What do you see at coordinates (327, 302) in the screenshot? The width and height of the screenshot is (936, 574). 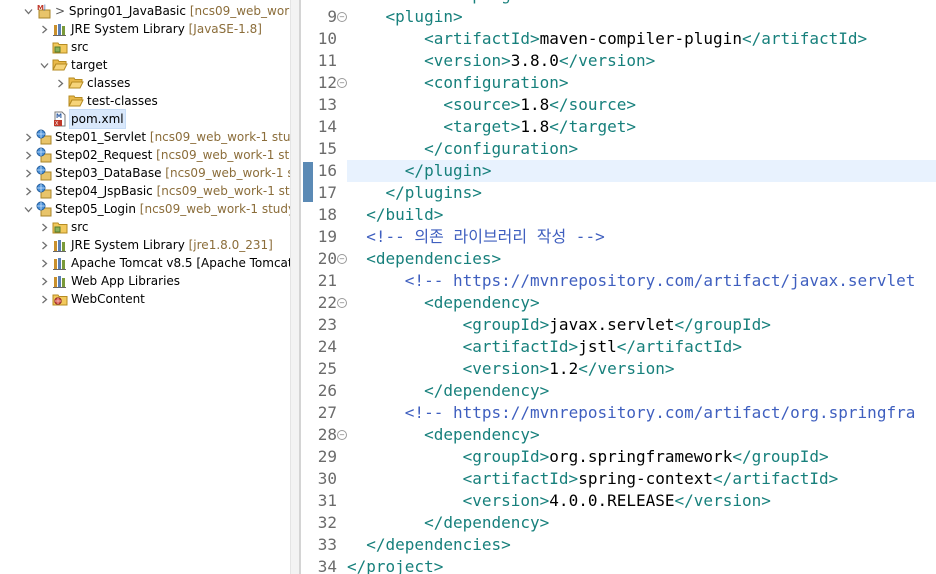 I see `line-number: 22` at bounding box center [327, 302].